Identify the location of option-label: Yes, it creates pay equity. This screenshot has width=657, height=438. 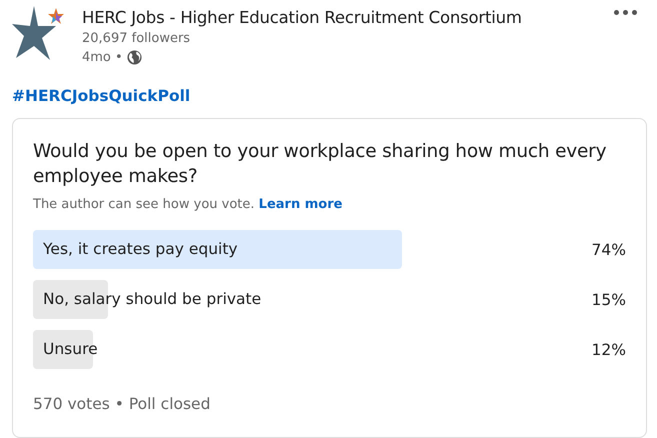
(140, 249).